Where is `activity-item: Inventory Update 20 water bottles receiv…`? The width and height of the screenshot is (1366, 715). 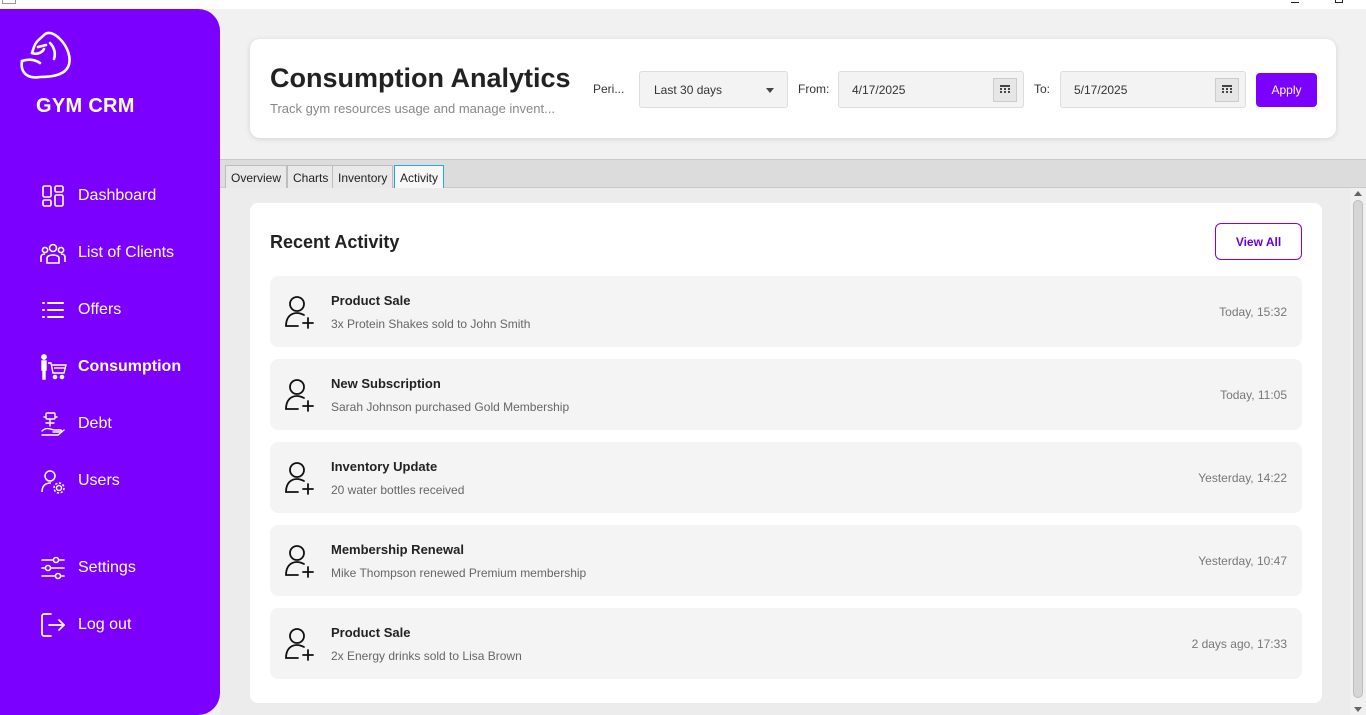 activity-item: Inventory Update 20 water bottles receiv… is located at coordinates (786, 477).